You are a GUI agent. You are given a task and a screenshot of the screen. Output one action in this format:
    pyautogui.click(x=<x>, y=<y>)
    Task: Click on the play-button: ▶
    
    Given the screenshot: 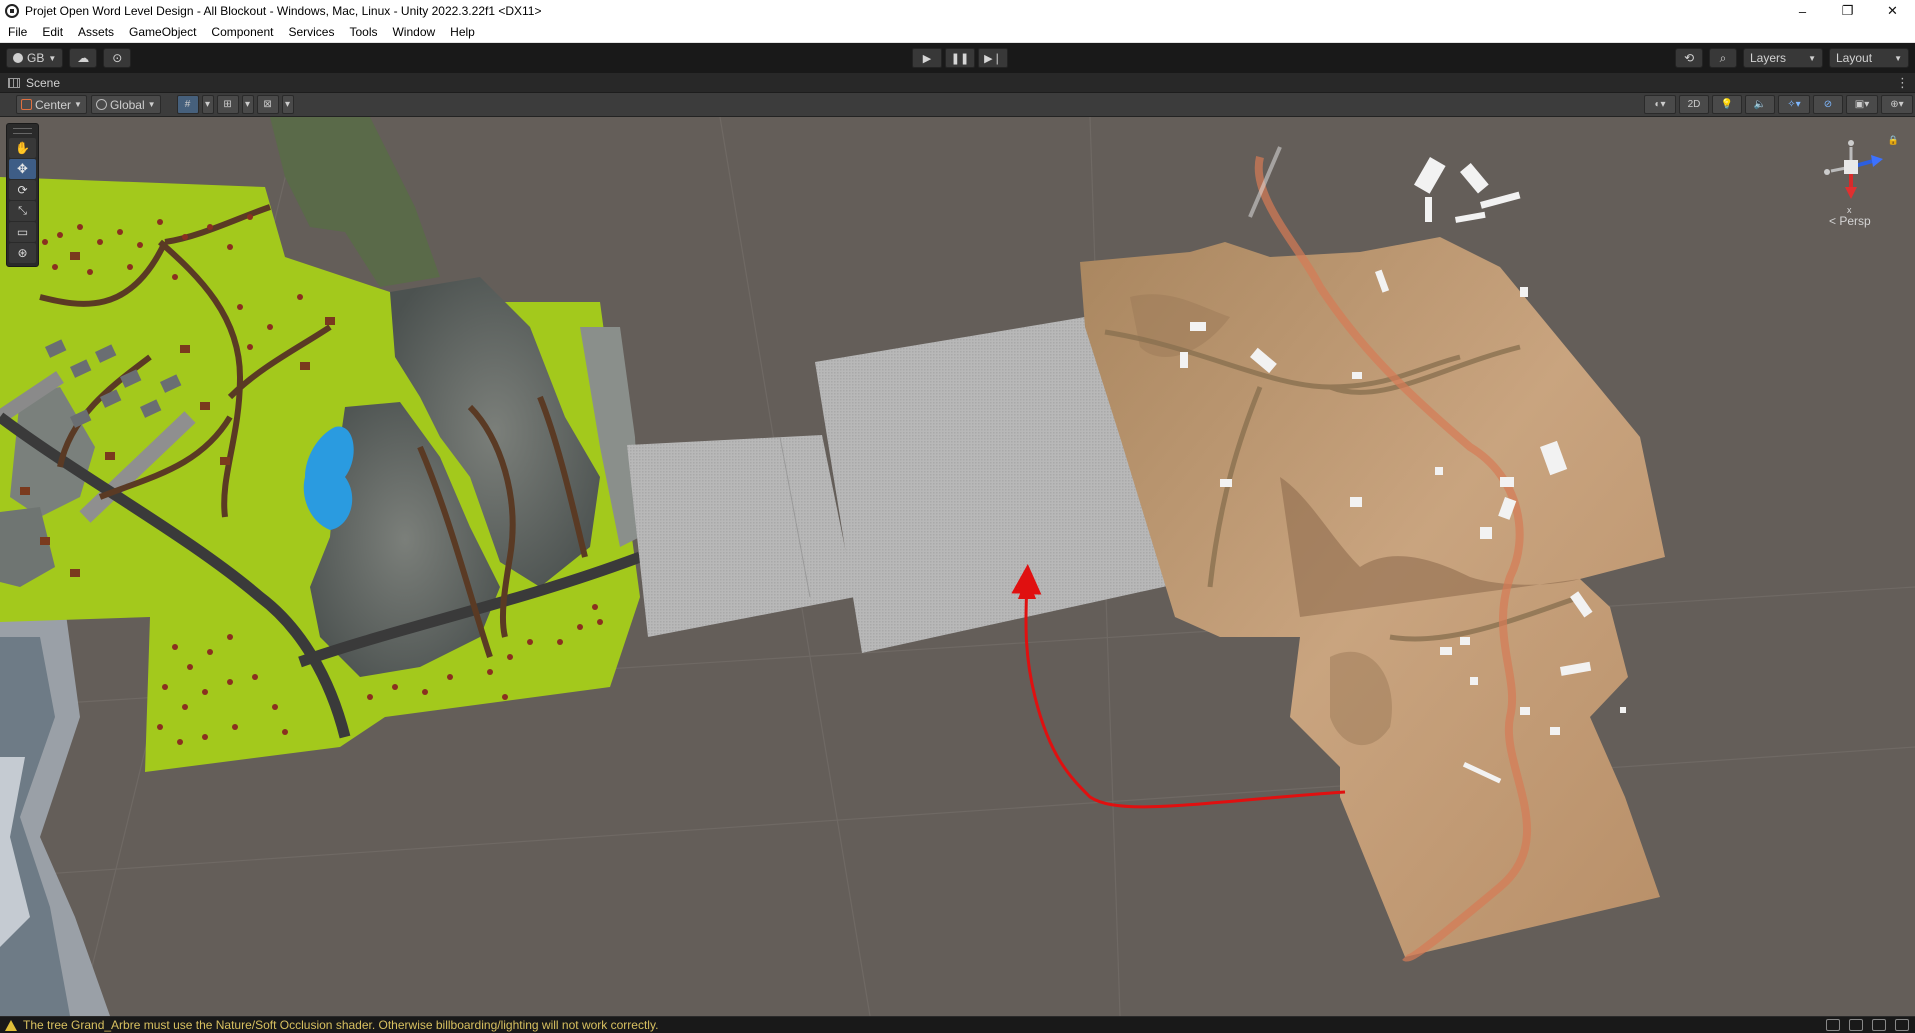 What is the action you would take?
    pyautogui.click(x=927, y=58)
    